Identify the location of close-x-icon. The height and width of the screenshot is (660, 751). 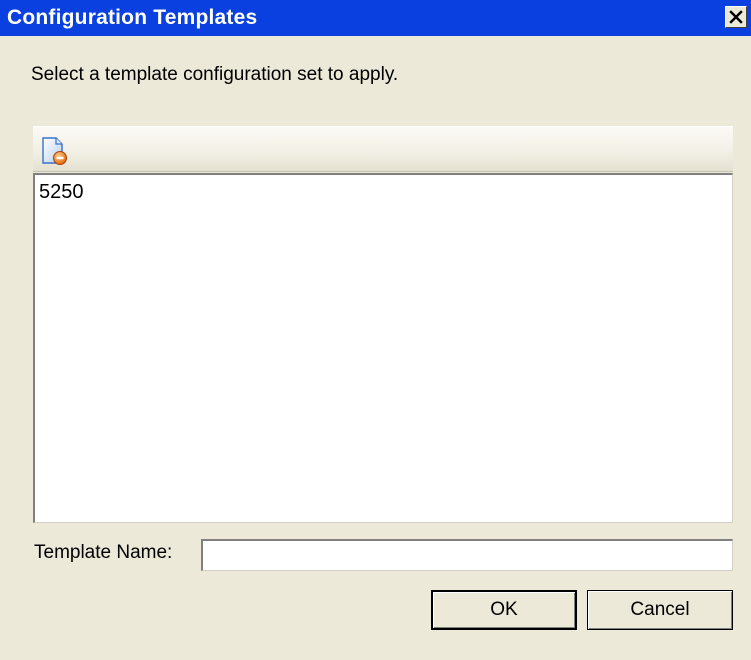
(736, 17).